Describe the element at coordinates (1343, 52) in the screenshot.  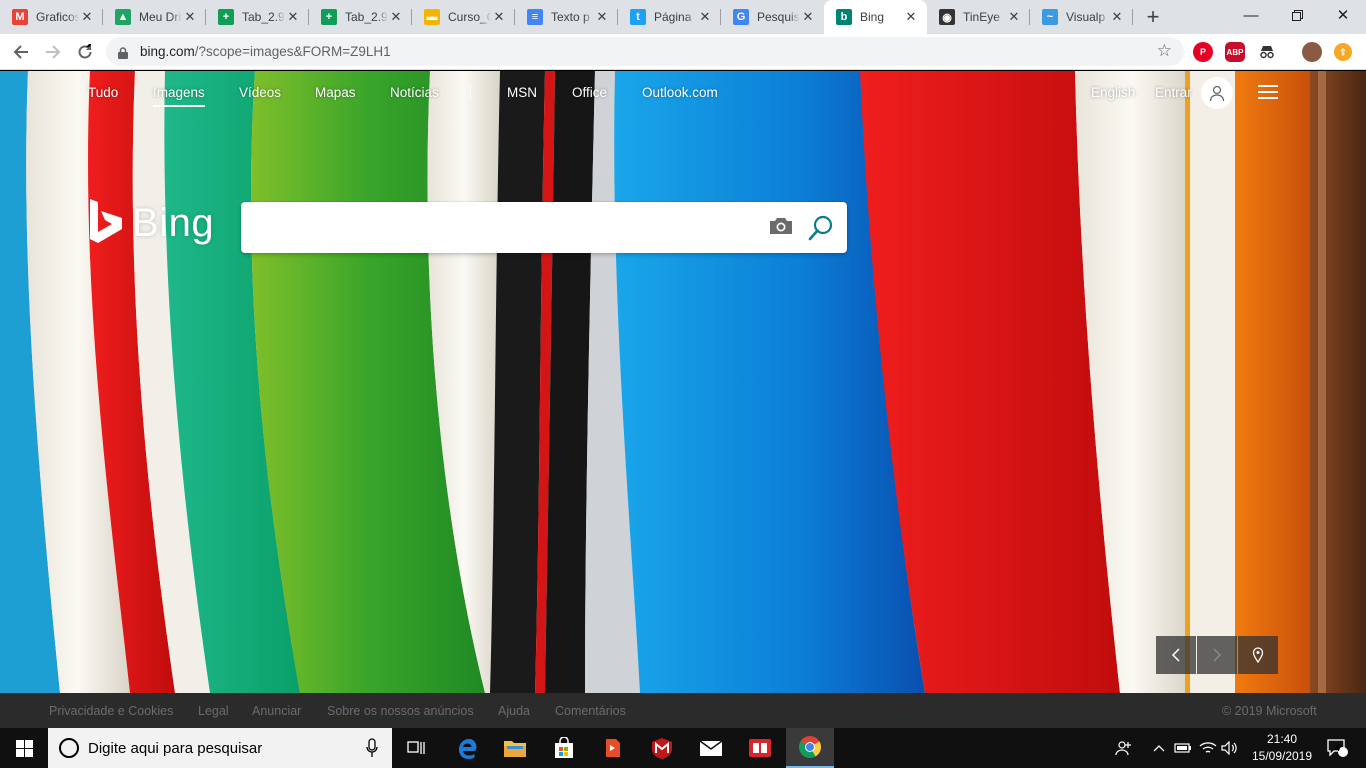
I see `update-arrow-icon: ⇧` at that location.